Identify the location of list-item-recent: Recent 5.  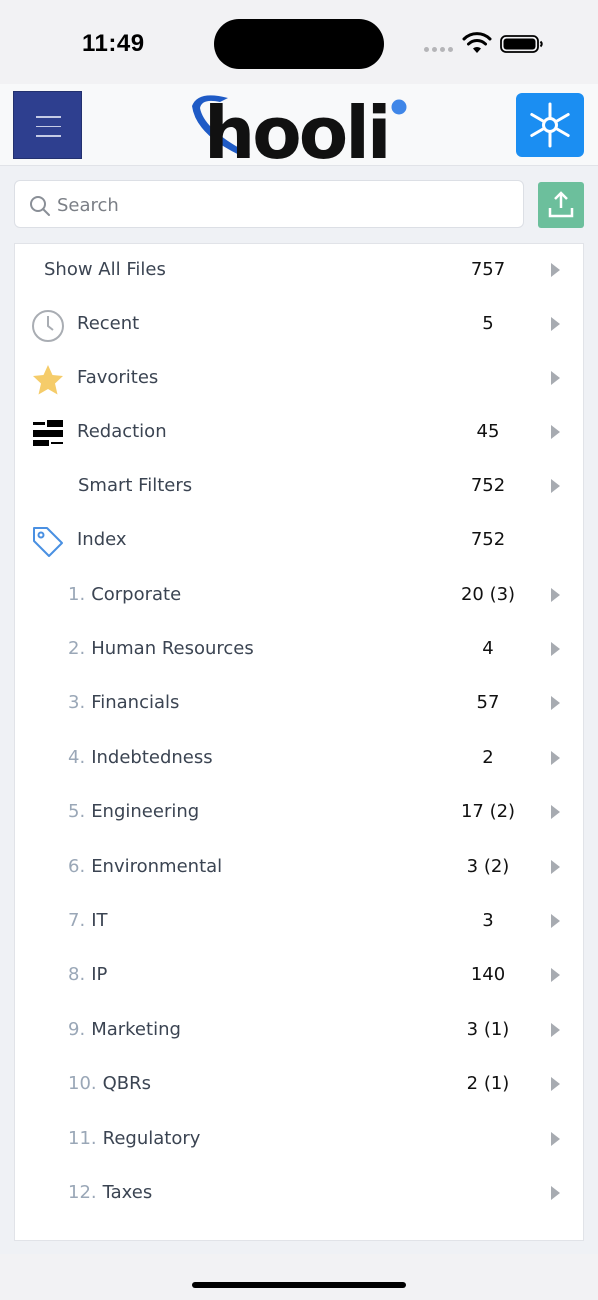
(299, 325).